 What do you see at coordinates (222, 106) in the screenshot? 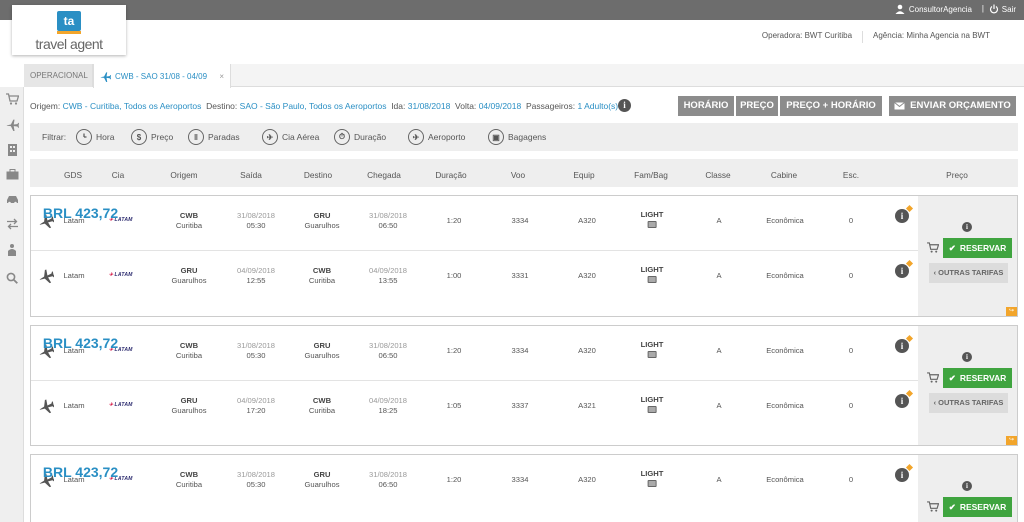
I see `destino-label: Destino:` at bounding box center [222, 106].